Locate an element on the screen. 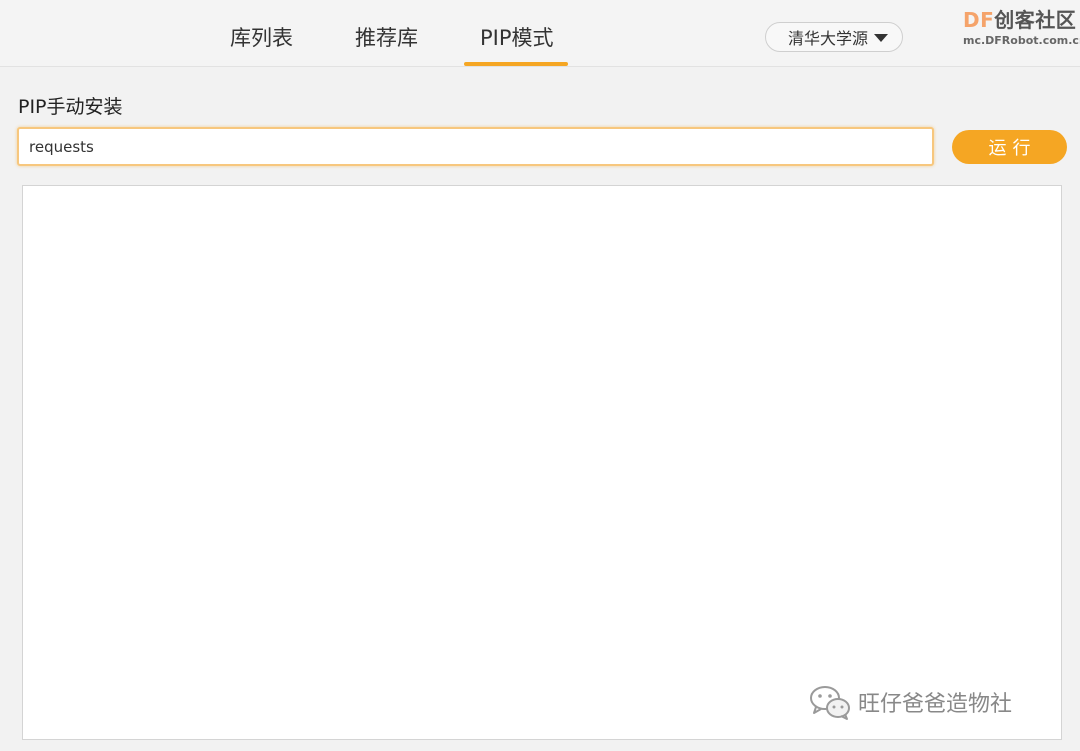 The width and height of the screenshot is (1080, 751). dfrobot-logo: DF创客社区 mc.DFRobot.com.cn is located at coordinates (1021, 25).